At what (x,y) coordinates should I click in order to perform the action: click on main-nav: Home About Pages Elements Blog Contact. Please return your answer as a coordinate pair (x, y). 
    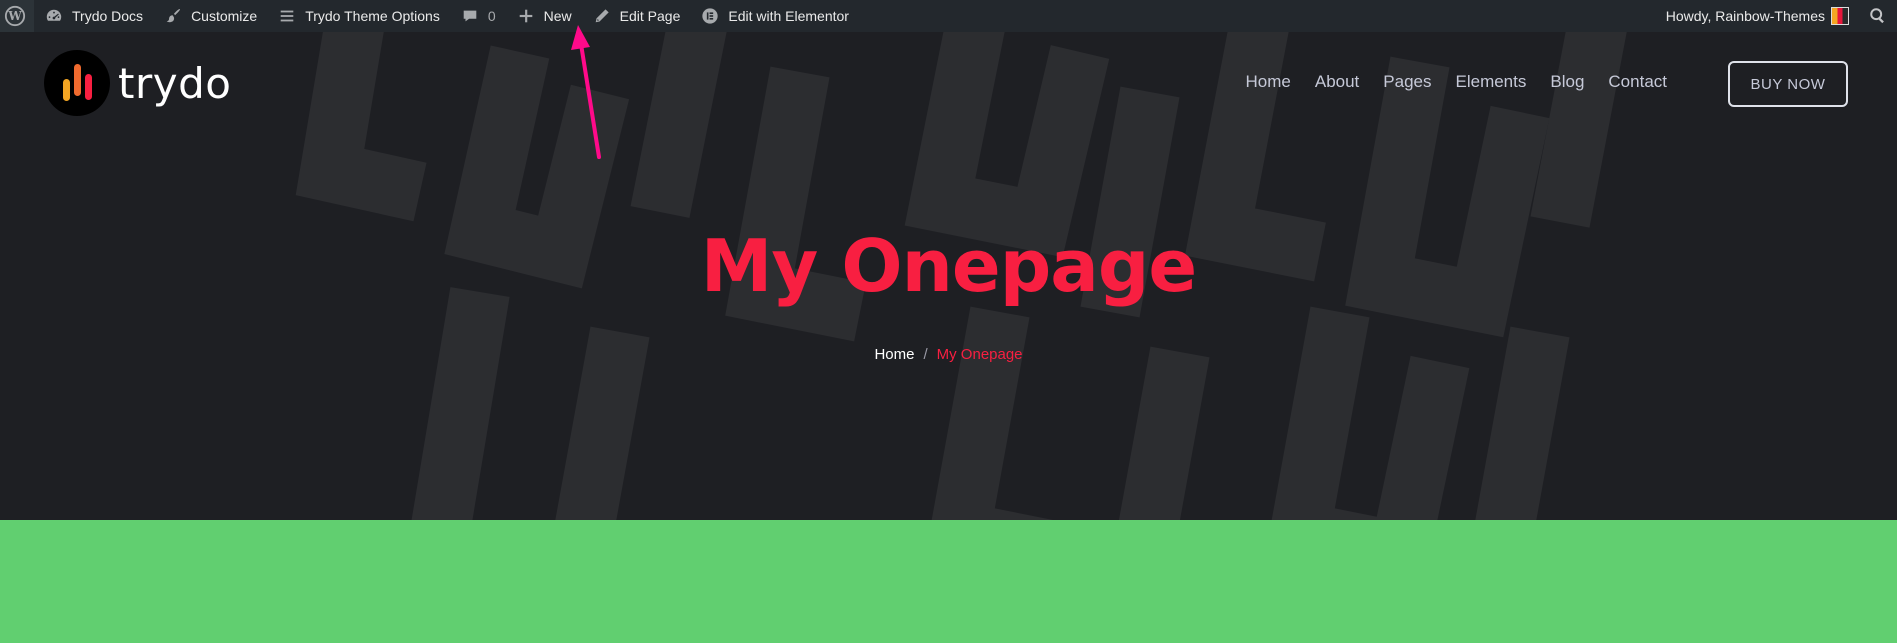
    Looking at the image, I should click on (1457, 82).